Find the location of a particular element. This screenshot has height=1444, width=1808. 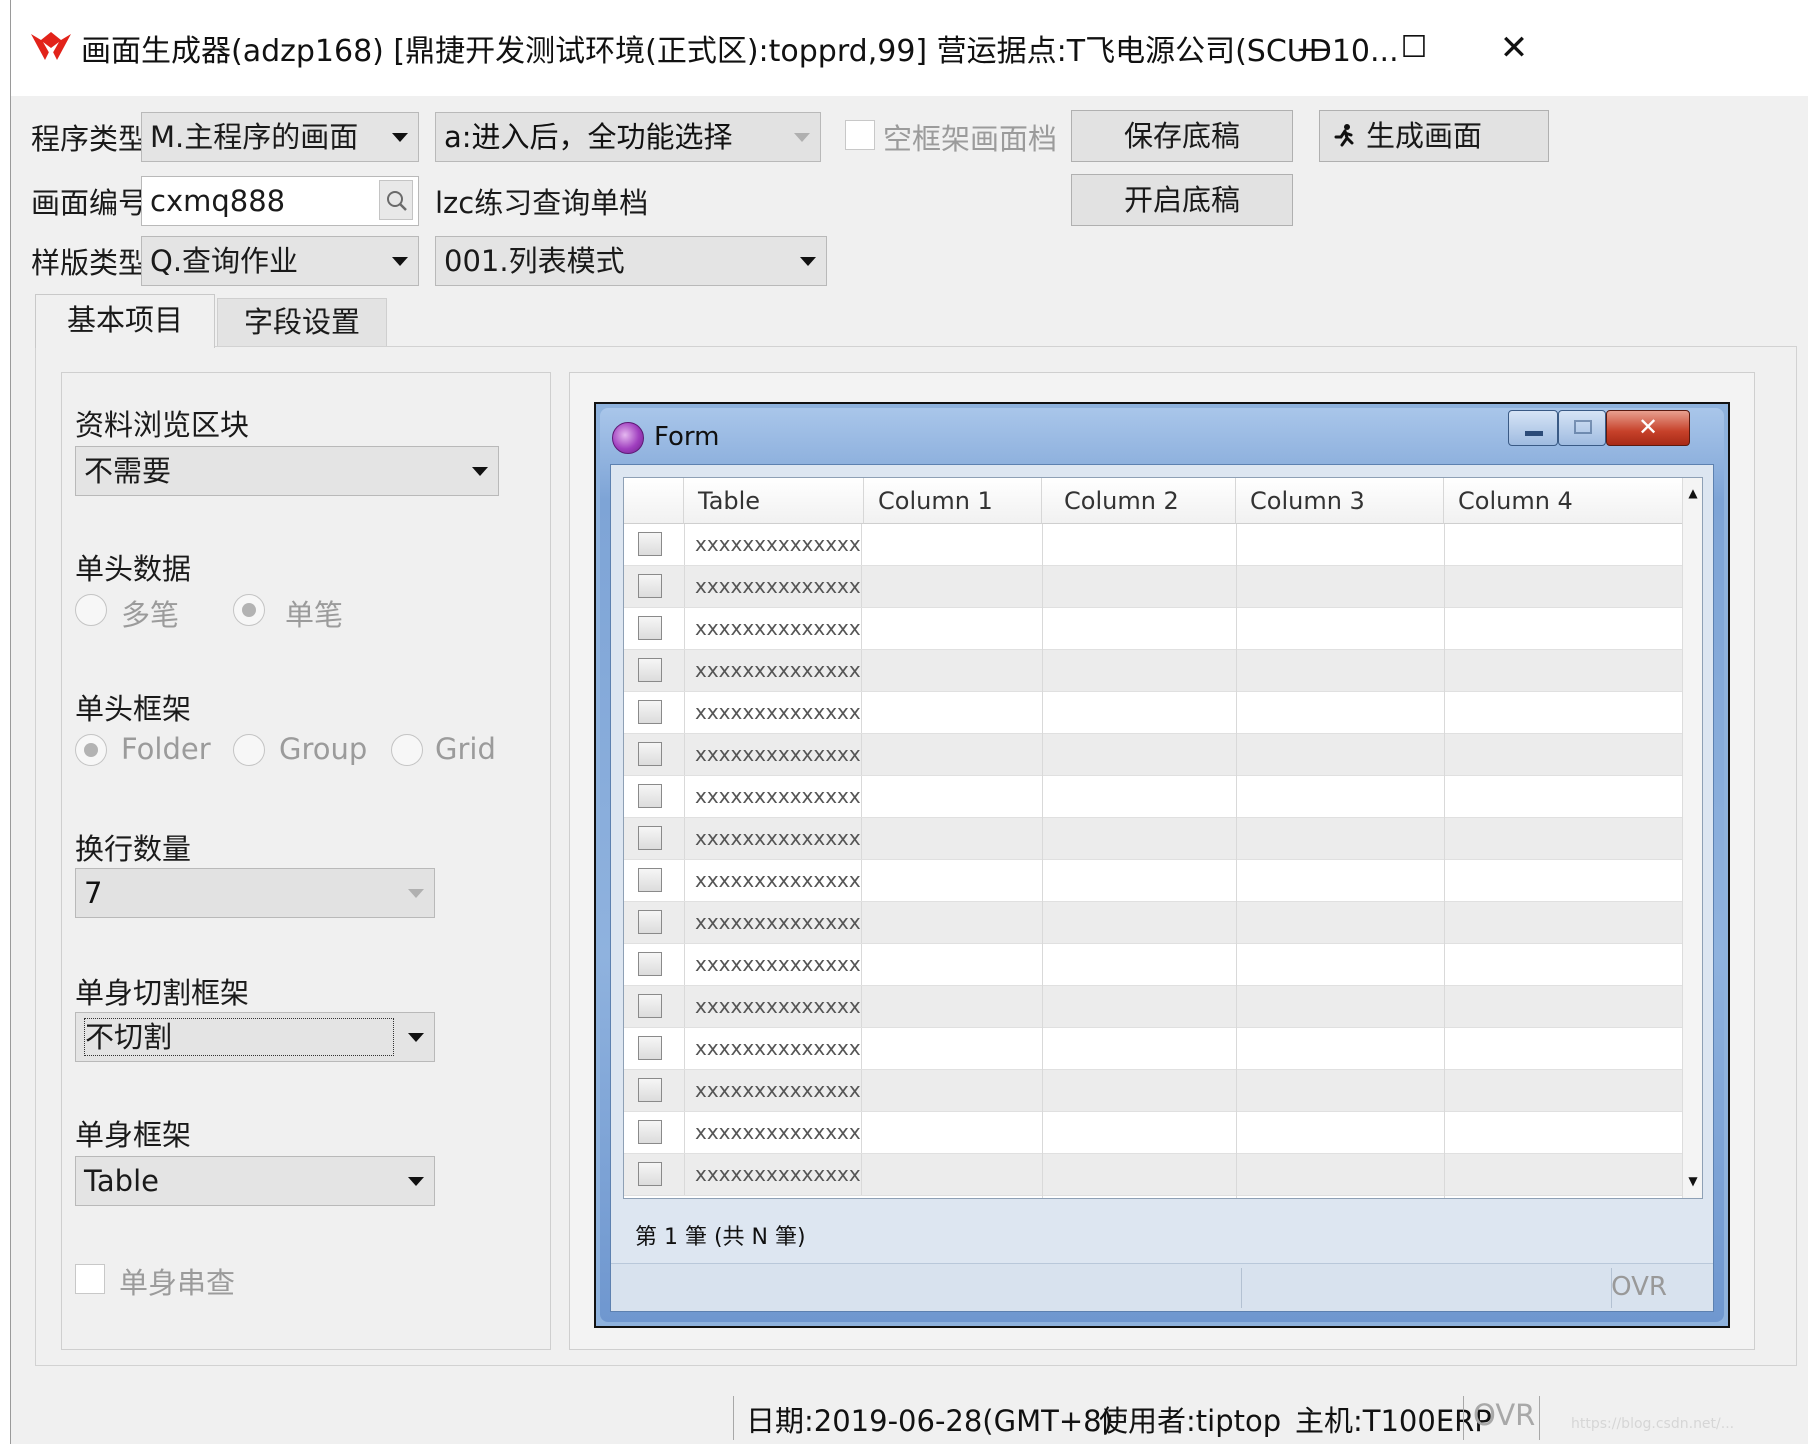

column-header-1: Column 1 is located at coordinates (953, 501).